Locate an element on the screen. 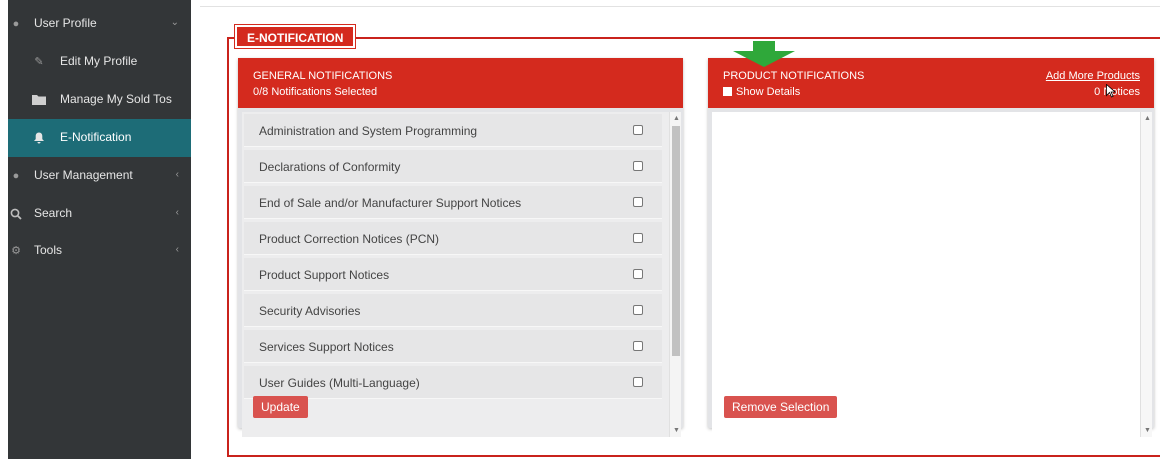  panel-title: PRODUCT NOTIFICATIONS is located at coordinates (794, 76).